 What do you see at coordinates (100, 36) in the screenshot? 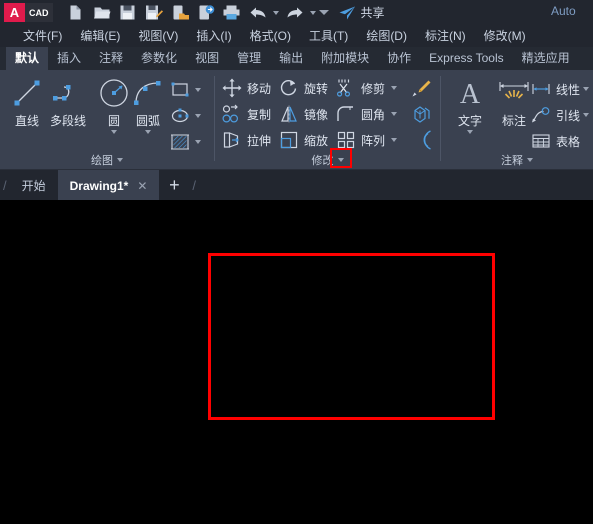
I see `menu-item-edit: 编辑(E)` at bounding box center [100, 36].